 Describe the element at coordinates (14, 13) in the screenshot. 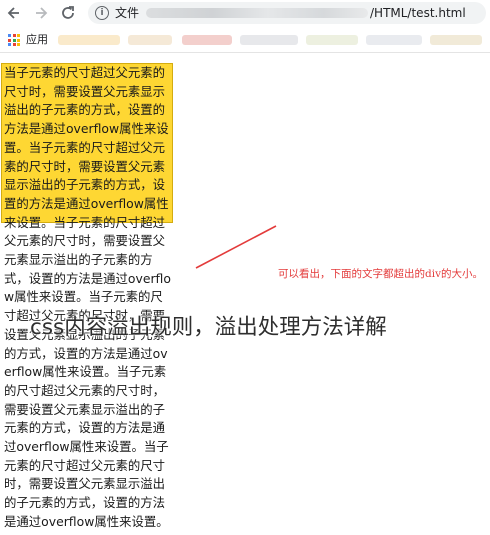

I see `back-arrow-icon` at that location.